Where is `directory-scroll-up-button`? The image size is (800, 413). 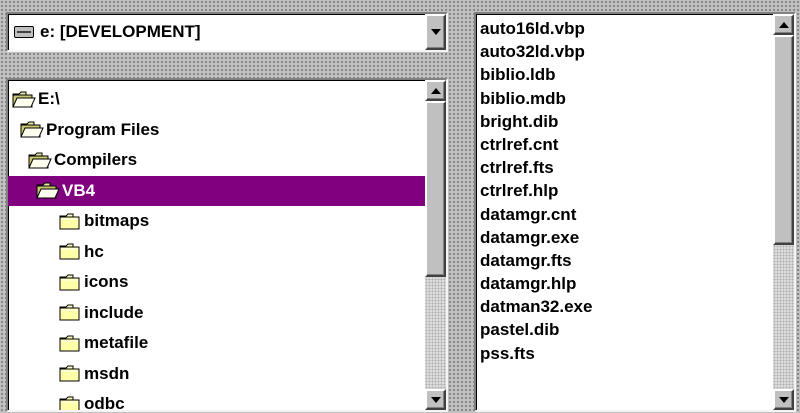 directory-scroll-up-button is located at coordinates (435, 90).